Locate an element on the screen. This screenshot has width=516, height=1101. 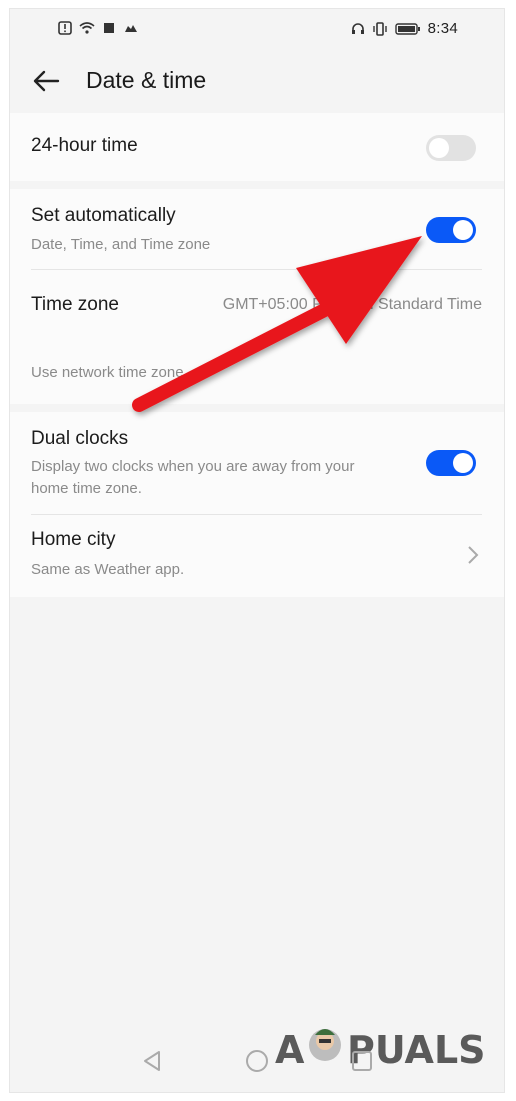
row-24-hour-time: 24-hour time is located at coordinates (257, 147).